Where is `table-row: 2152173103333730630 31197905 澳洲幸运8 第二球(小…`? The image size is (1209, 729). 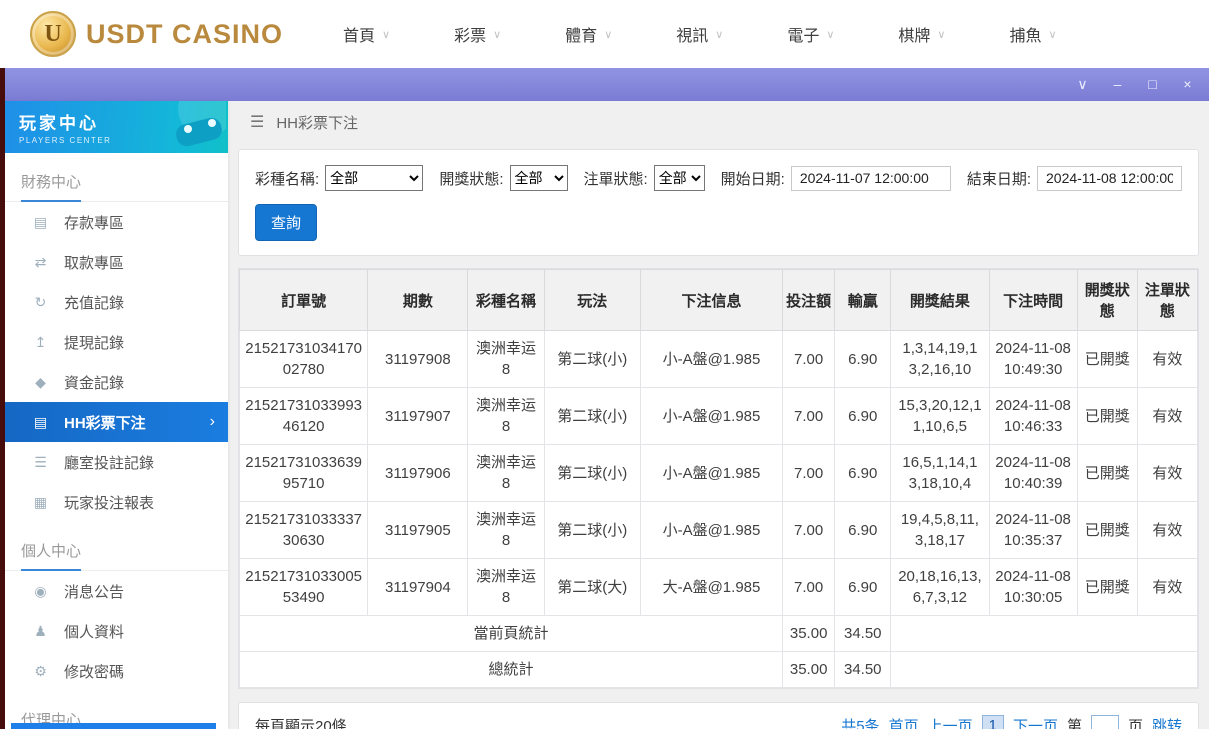 table-row: 2152173103333730630 31197905 澳洲幸运8 第二球(小… is located at coordinates (718, 530).